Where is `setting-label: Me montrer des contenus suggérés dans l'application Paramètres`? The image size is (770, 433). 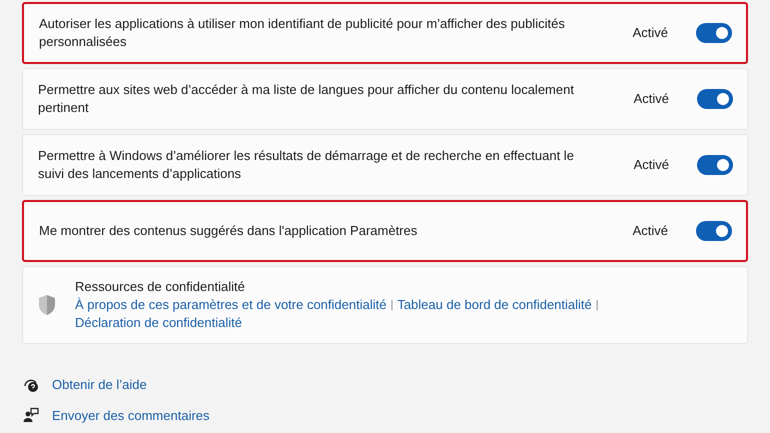 setting-label: Me montrer des contenus suggérés dans l'application Paramètres is located at coordinates (228, 231).